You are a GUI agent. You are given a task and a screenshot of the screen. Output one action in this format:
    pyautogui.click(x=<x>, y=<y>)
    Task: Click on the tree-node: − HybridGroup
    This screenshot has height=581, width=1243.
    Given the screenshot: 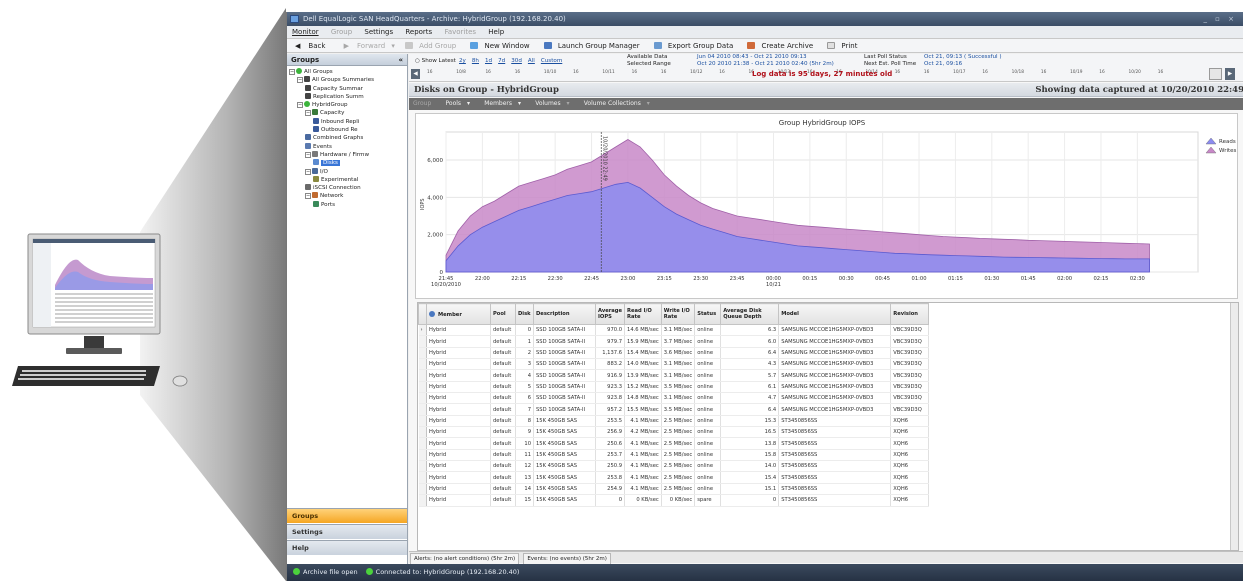 What is the action you would take?
    pyautogui.click(x=347, y=105)
    